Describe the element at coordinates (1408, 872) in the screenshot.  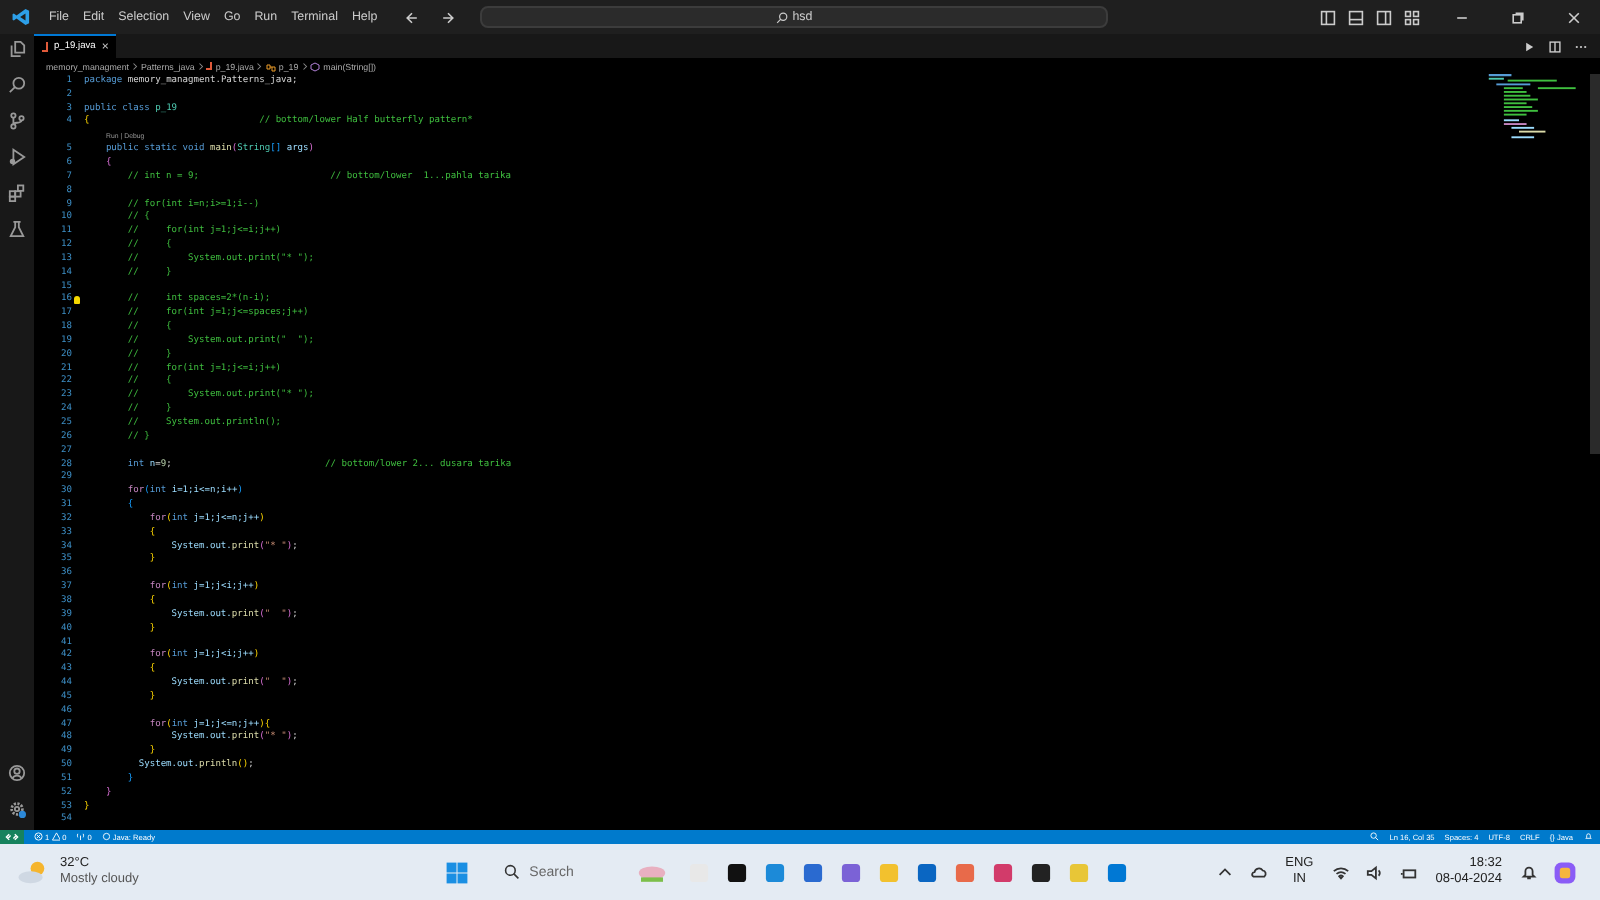
I see `battery-icon` at that location.